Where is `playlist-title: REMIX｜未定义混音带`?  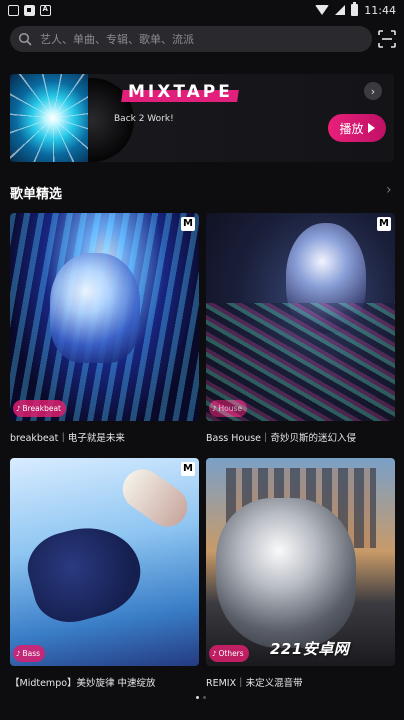
playlist-title: REMIX｜未定义混音带 is located at coordinates (300, 682).